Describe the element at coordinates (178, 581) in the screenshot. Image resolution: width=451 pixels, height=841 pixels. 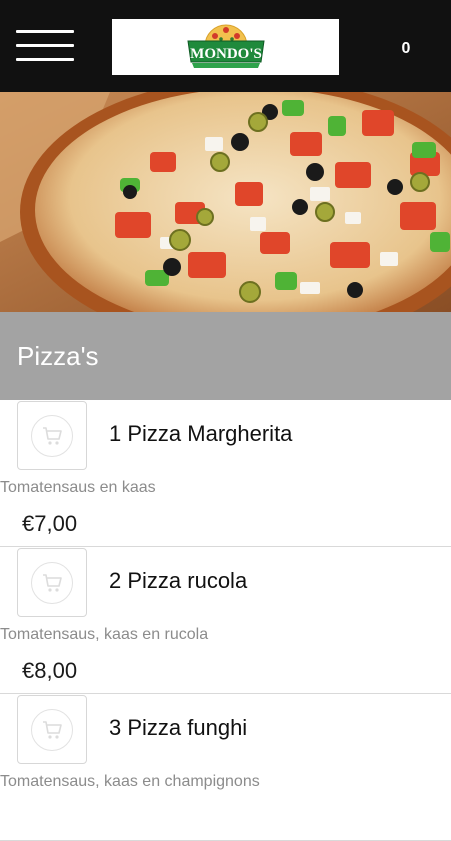
I see `product-name: 2 Pizza rucola` at that location.